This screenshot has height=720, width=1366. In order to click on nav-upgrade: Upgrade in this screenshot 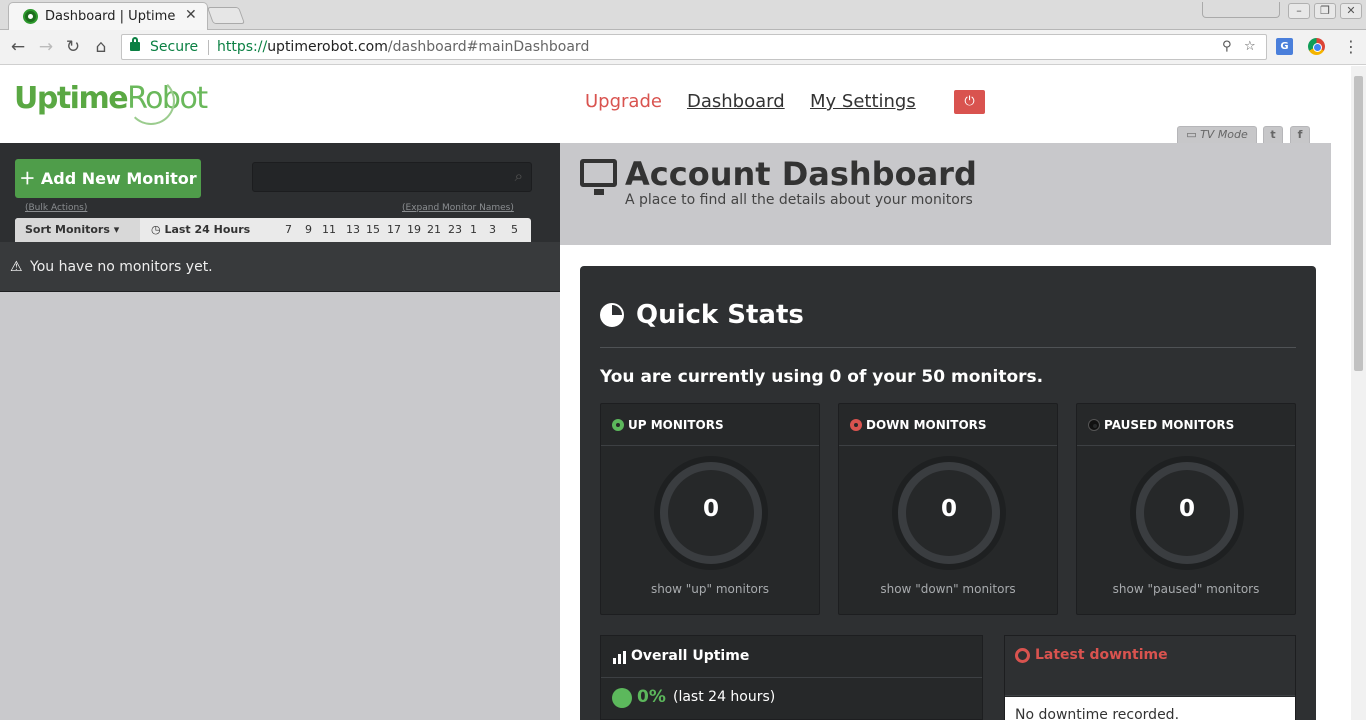, I will do `click(623, 101)`.